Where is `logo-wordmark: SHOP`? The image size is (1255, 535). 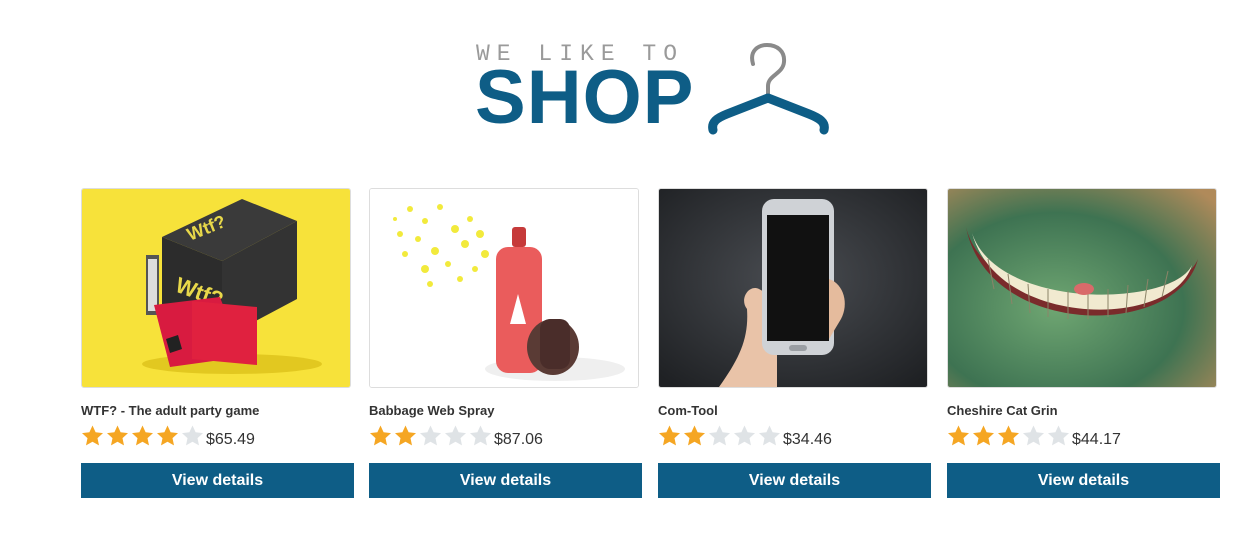
logo-wordmark: SHOP is located at coordinates (585, 97).